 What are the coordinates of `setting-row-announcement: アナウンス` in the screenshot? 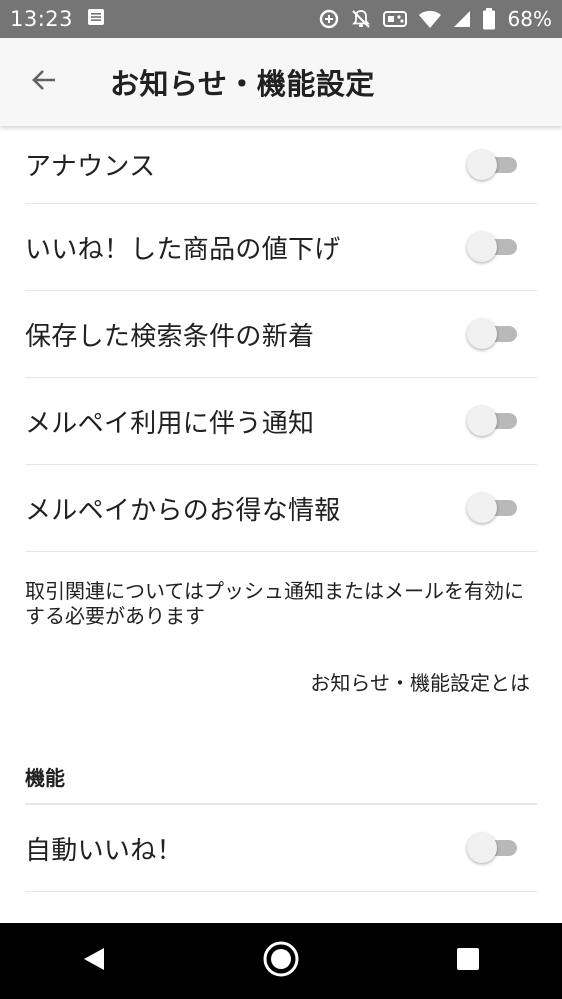 It's located at (281, 165).